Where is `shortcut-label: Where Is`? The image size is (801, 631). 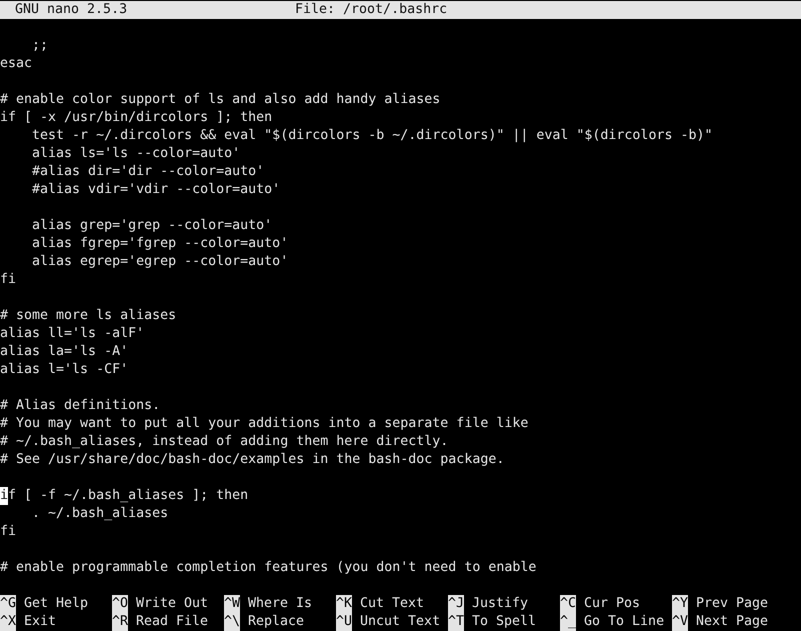 shortcut-label: Where Is is located at coordinates (280, 604).